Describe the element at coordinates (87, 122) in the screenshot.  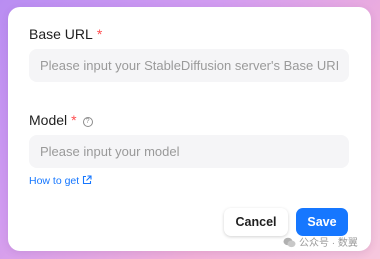
I see `question-circle-icon: ?` at that location.